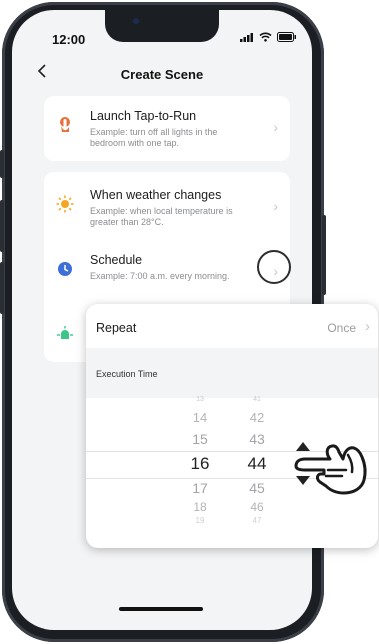  Describe the element at coordinates (257, 439) in the screenshot. I see `minute-option: 43` at that location.